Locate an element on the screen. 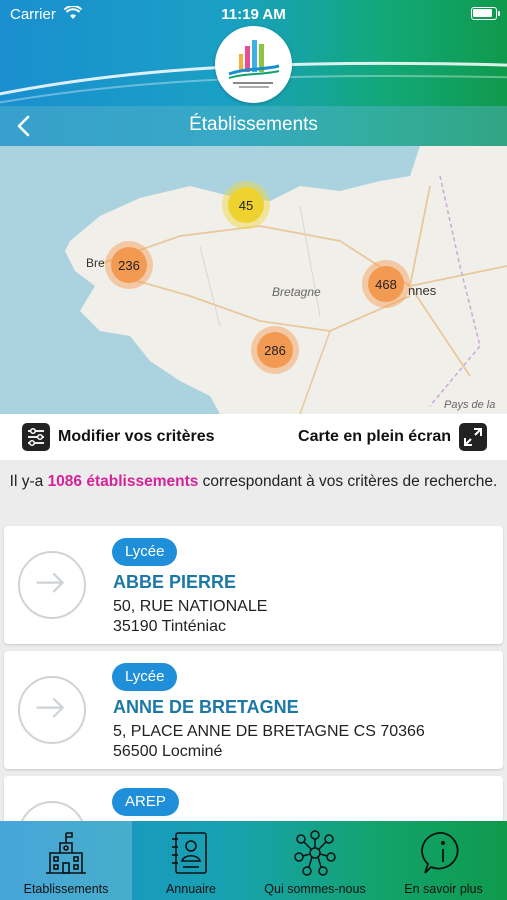 The height and width of the screenshot is (900, 507). cluster-count: 236 is located at coordinates (129, 265).